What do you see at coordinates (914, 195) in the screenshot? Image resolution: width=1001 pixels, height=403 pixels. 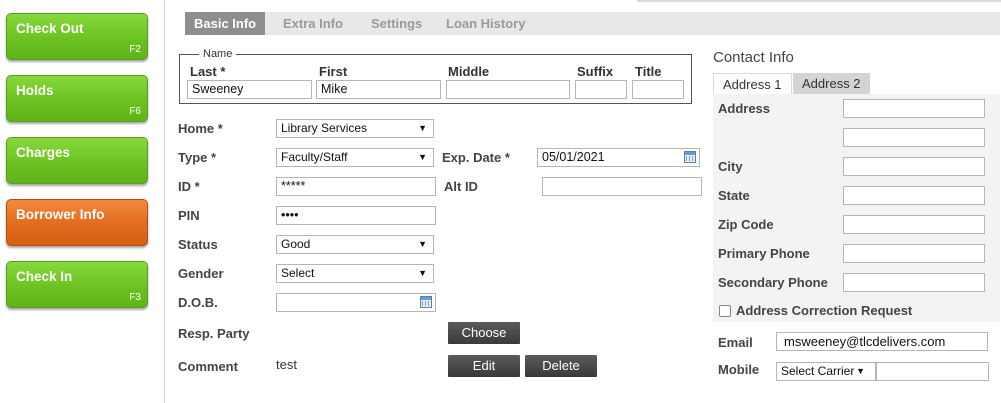 I see `state-input` at bounding box center [914, 195].